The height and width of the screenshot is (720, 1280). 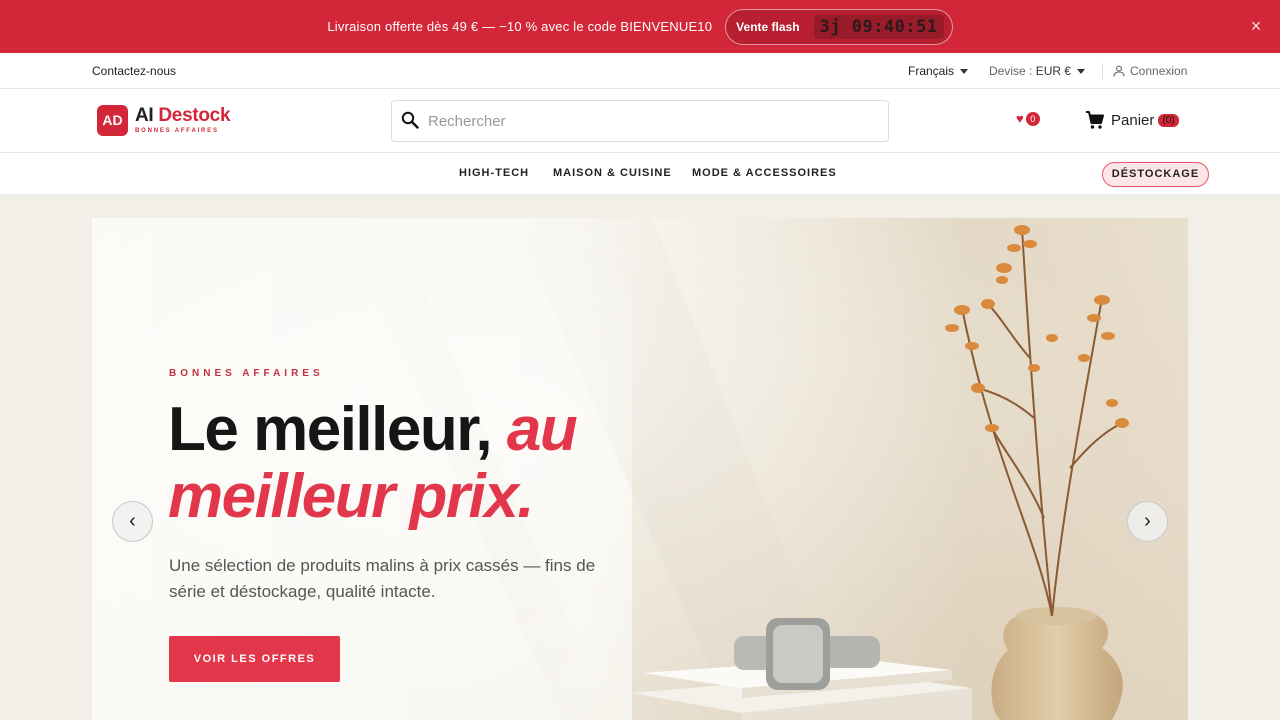 I want to click on wishlist-count-badge: 0, so click(x=1032, y=119).